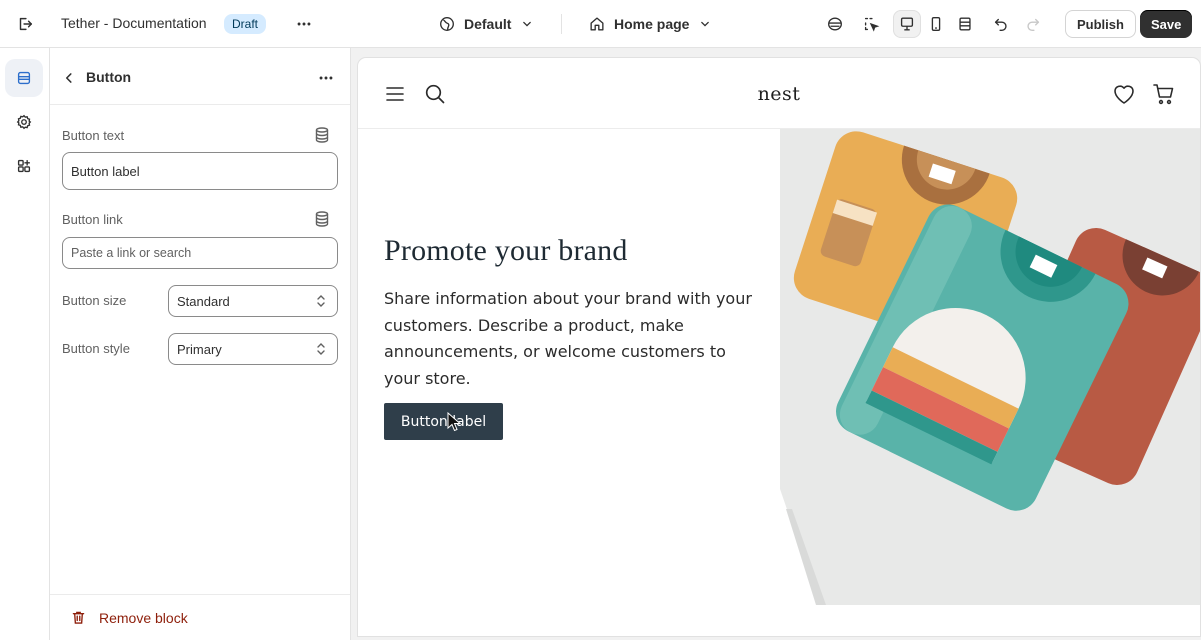 The width and height of the screenshot is (1201, 640). What do you see at coordinates (200, 617) in the screenshot?
I see `panel-footer: Remove block` at bounding box center [200, 617].